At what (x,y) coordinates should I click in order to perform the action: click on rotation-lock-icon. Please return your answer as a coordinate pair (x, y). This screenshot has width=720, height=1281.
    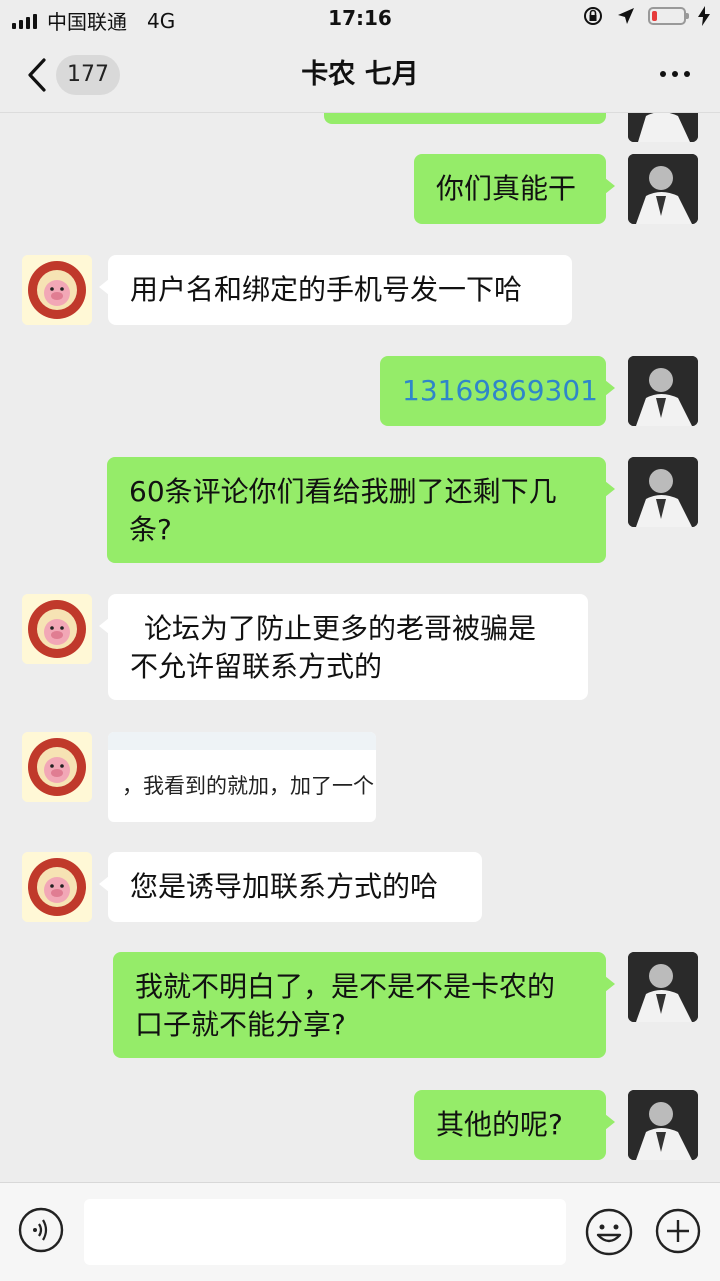
    Looking at the image, I should click on (593, 16).